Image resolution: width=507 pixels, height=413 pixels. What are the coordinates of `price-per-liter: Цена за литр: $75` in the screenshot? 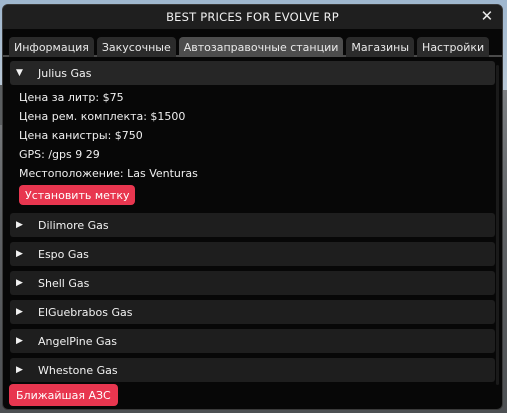 It's located at (71, 97).